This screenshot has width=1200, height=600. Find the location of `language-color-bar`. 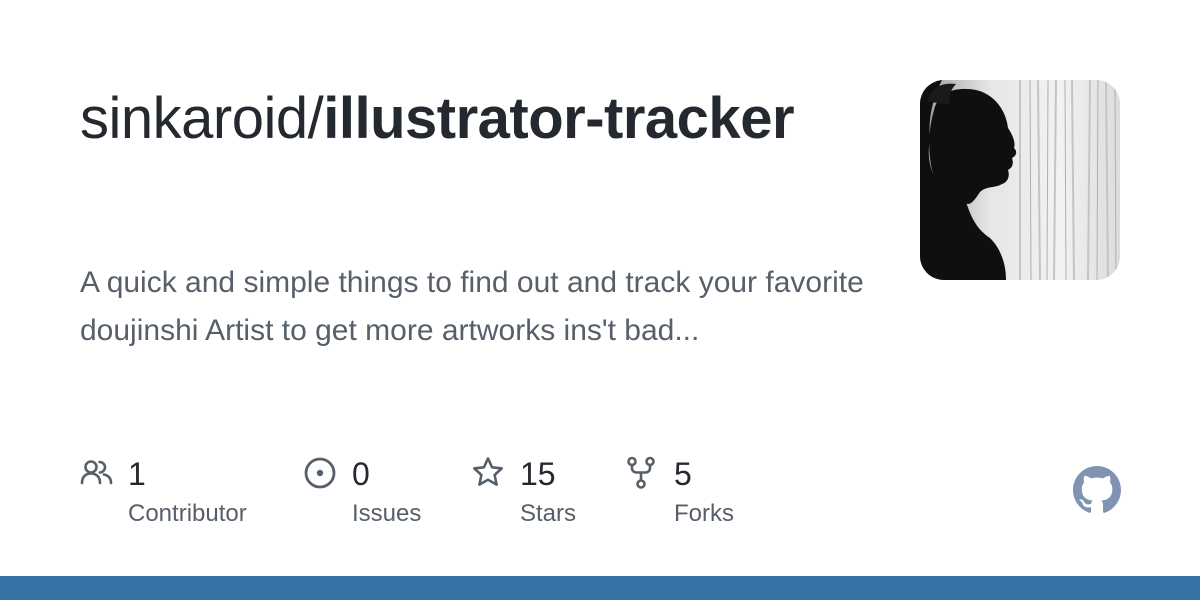

language-color-bar is located at coordinates (600, 588).